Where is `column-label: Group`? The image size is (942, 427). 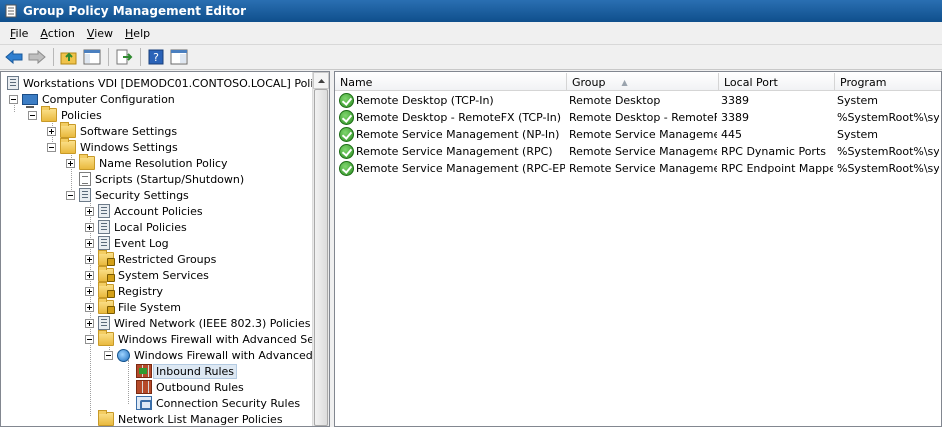 column-label: Group is located at coordinates (589, 82).